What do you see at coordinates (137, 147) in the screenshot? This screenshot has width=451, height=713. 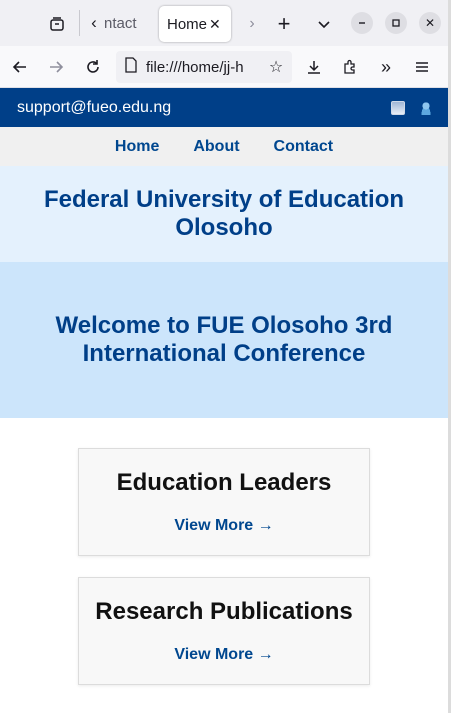 I see `nav-home: Home` at bounding box center [137, 147].